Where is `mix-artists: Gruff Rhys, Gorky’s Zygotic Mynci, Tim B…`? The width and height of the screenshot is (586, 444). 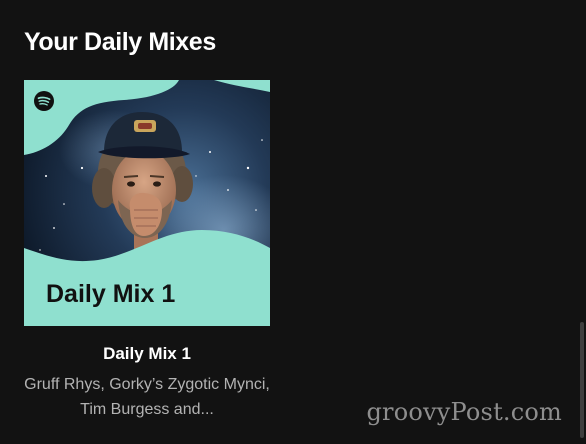 mix-artists: Gruff Rhys, Gorky’s Zygotic Mynci, Tim B… is located at coordinates (147, 397).